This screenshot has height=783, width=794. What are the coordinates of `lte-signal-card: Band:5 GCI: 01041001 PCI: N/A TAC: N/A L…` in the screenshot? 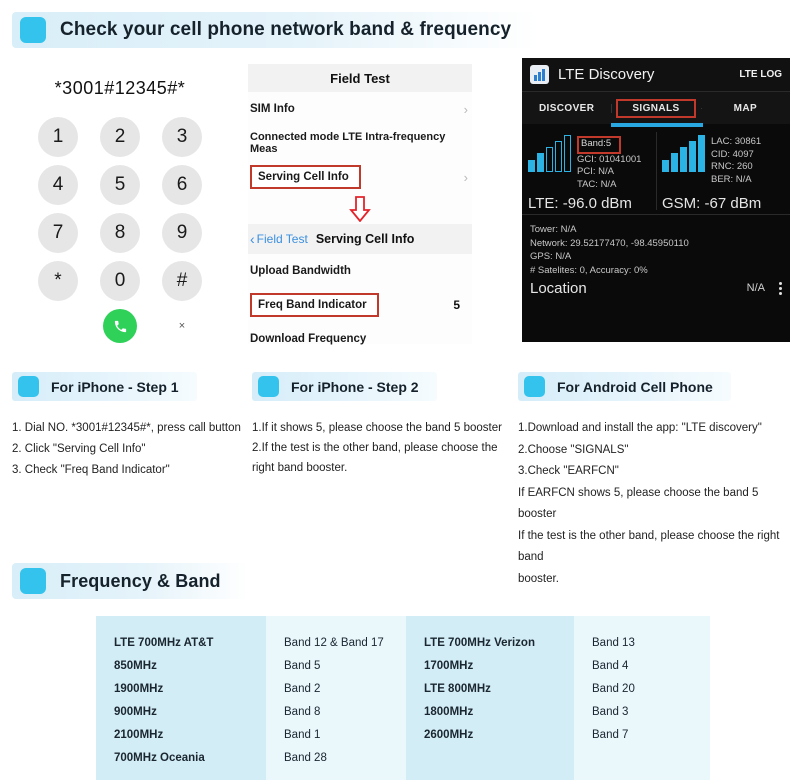 It's located at (589, 171).